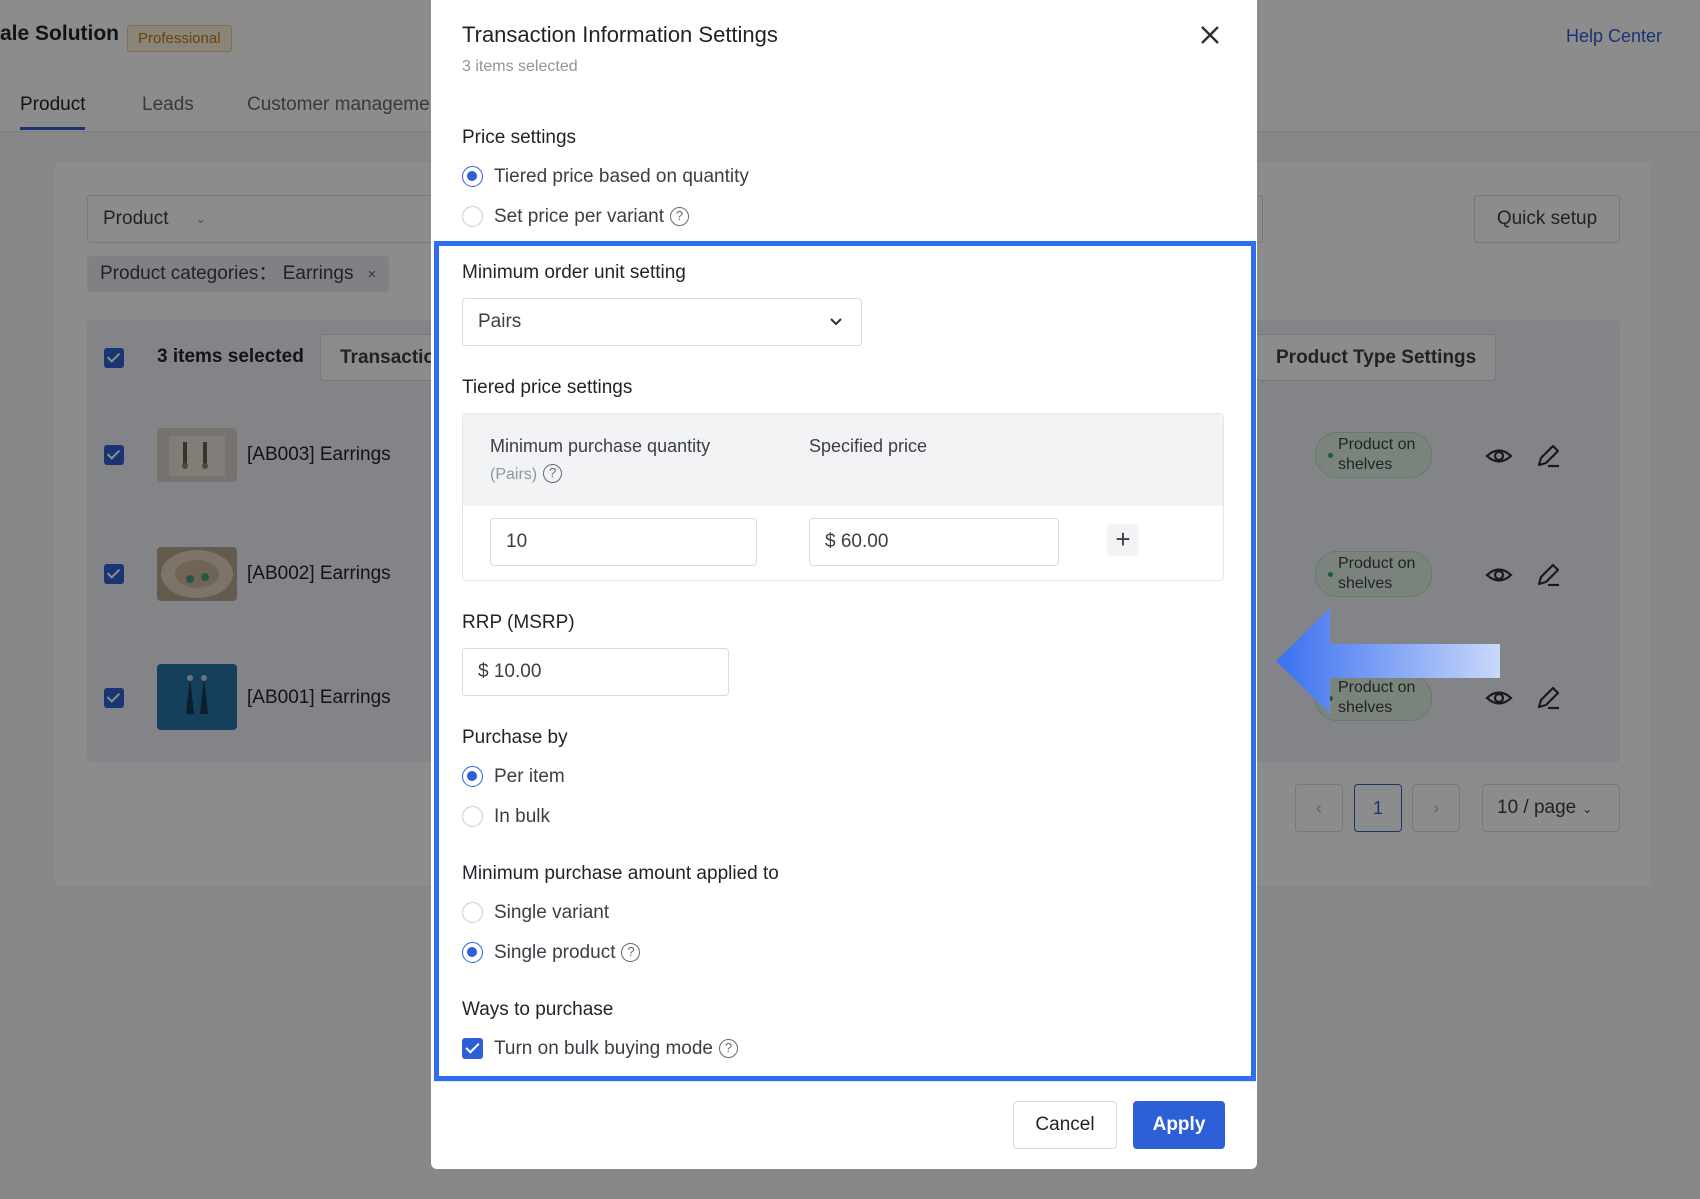 This screenshot has height=1199, width=1700. I want to click on modal-title: Transaction Information Settings, so click(620, 34).